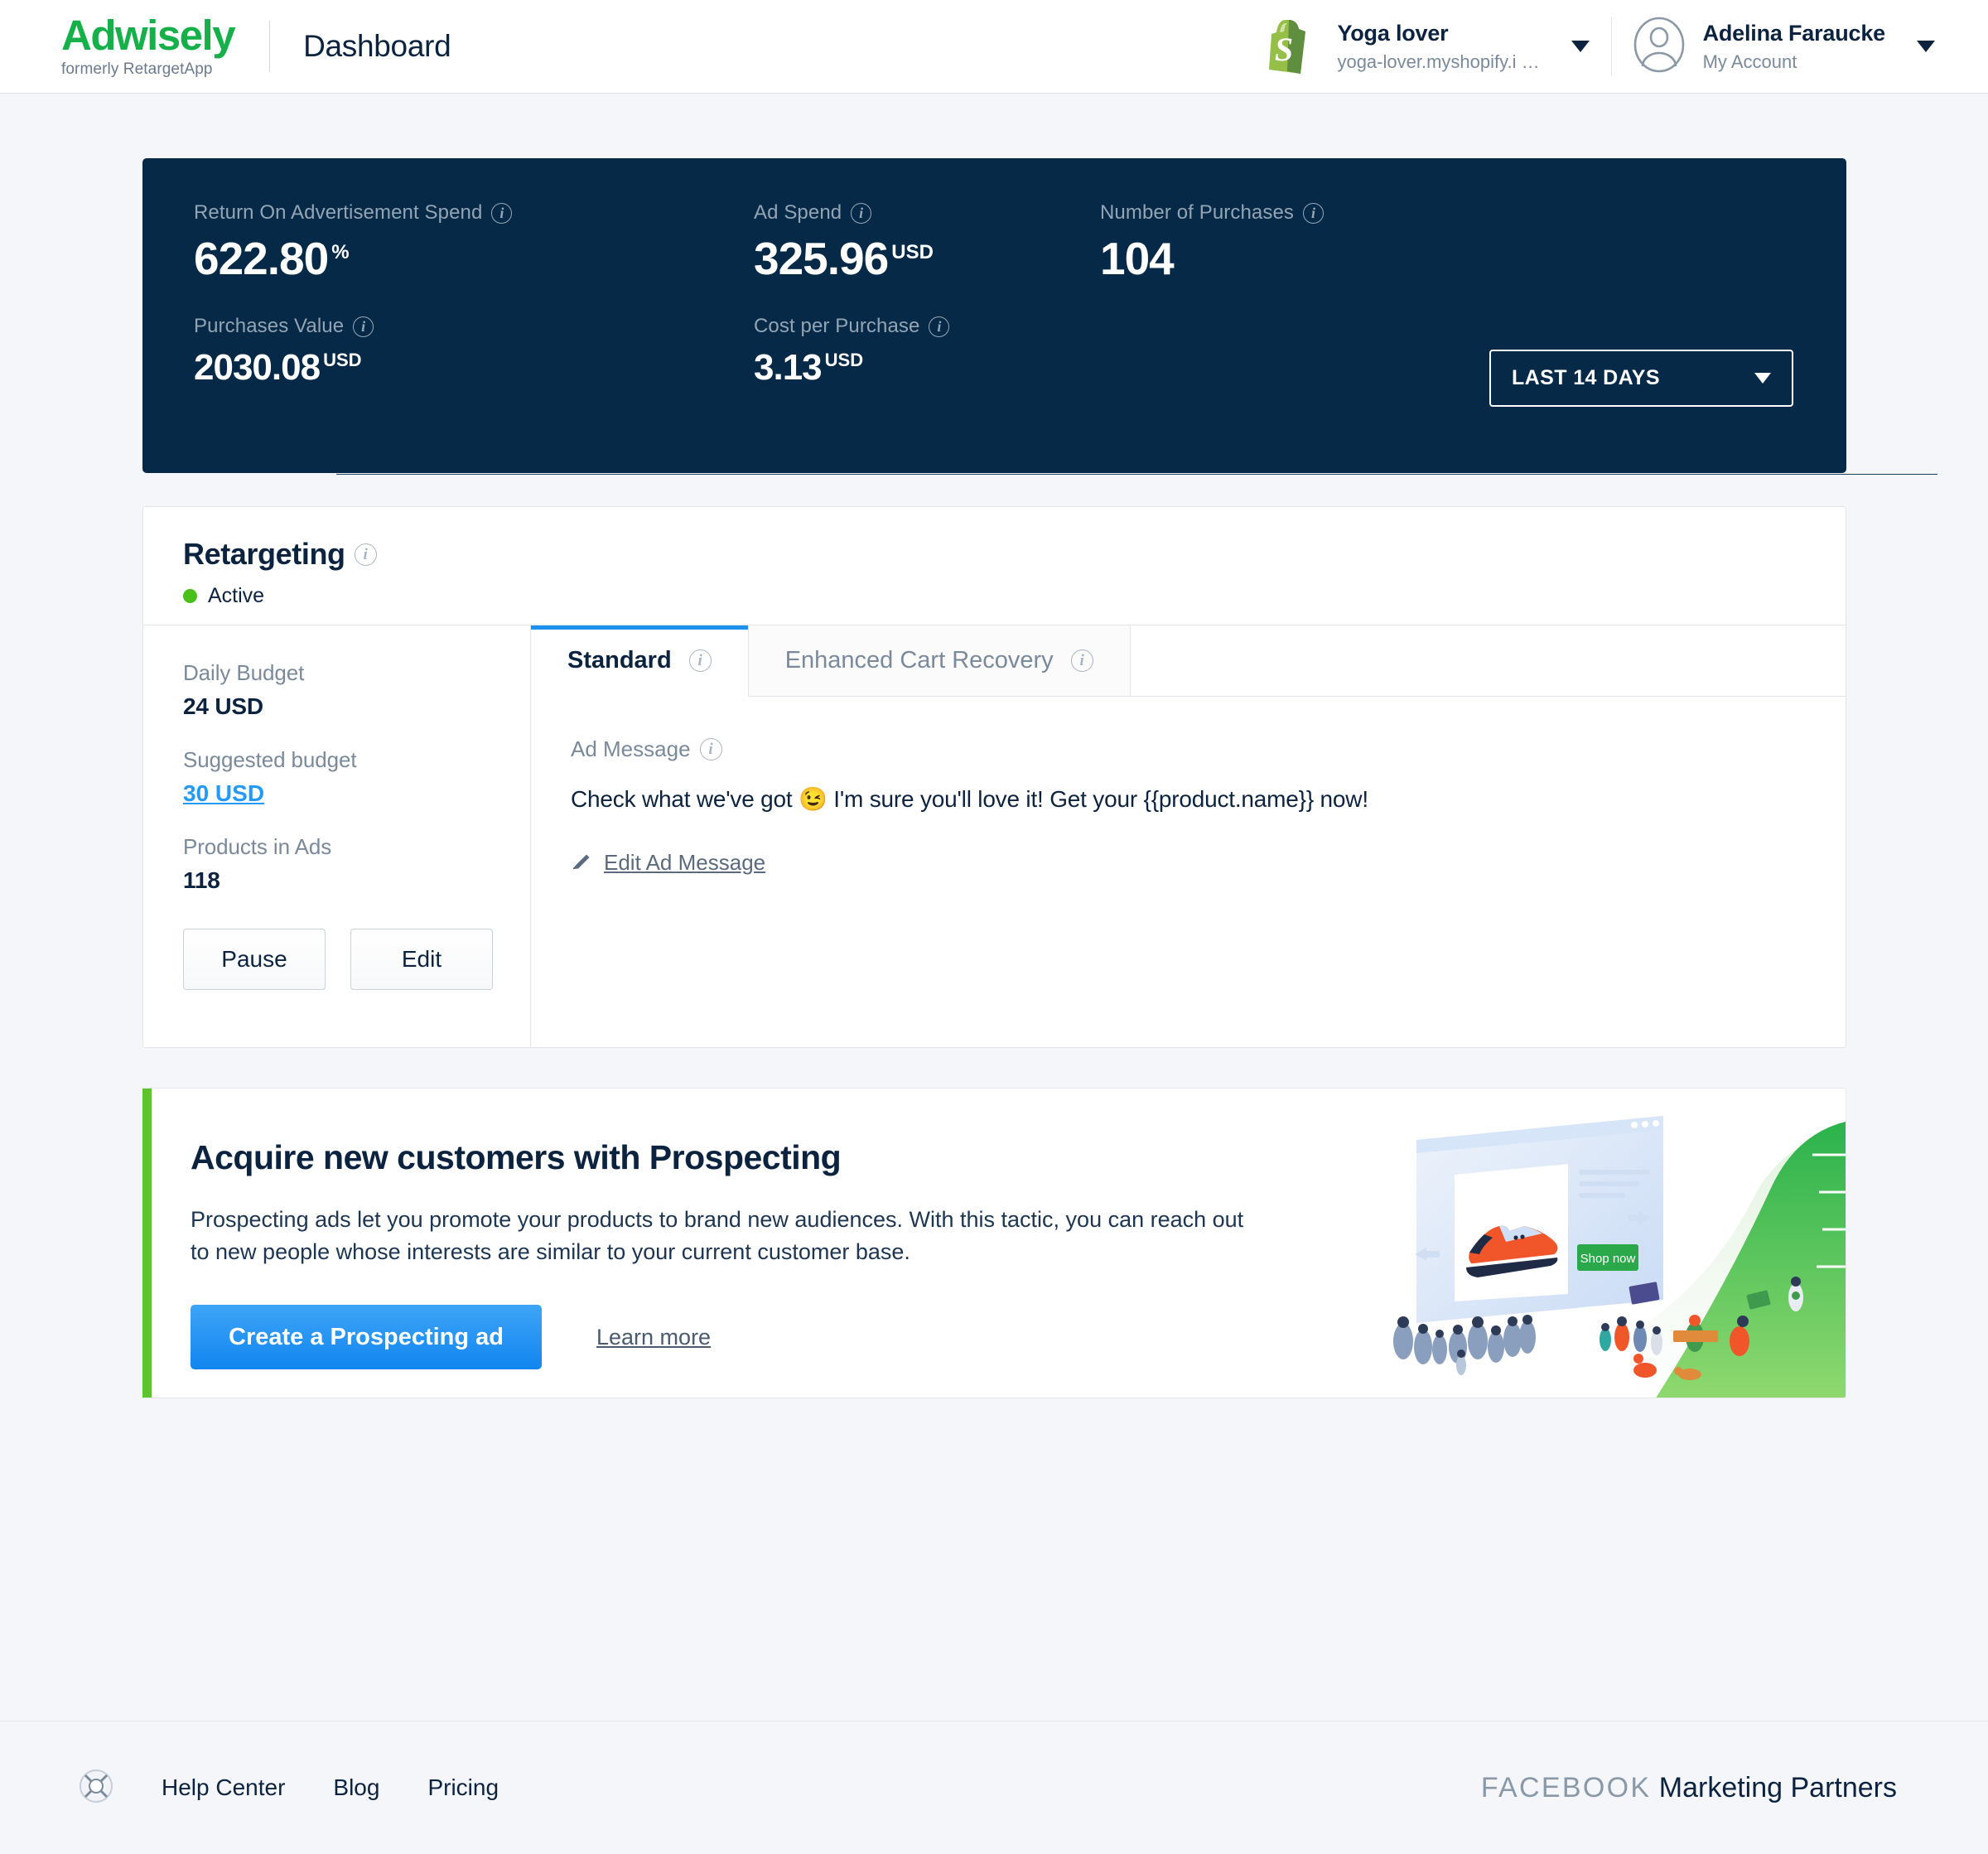  I want to click on stat-roas-label-text: Return On Advertisement Spend, so click(338, 212).